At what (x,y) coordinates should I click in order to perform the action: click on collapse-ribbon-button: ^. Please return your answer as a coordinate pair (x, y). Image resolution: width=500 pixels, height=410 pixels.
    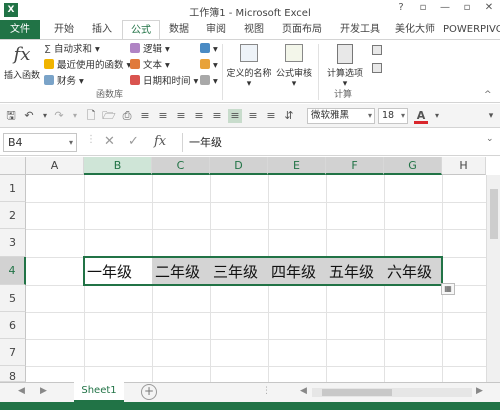
    Looking at the image, I should click on (488, 95).